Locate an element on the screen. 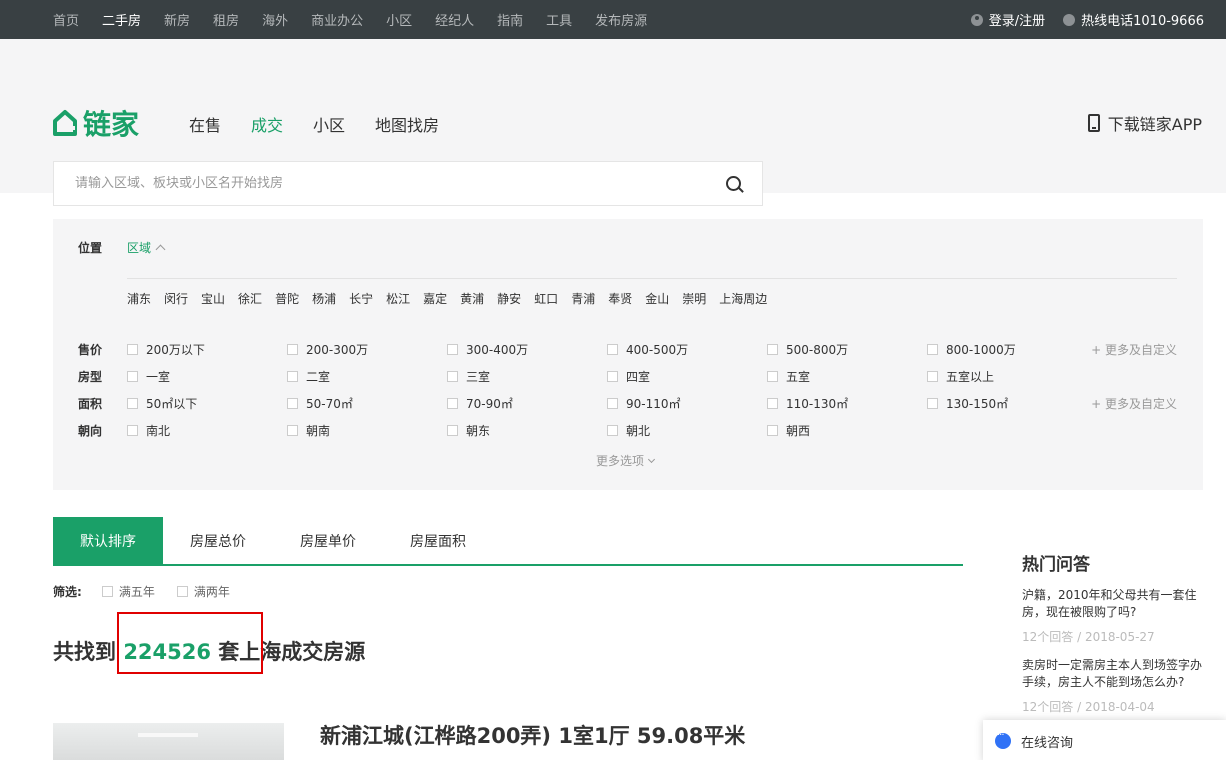 The height and width of the screenshot is (760, 1226). orientation-option: 朝西 is located at coordinates (847, 430).